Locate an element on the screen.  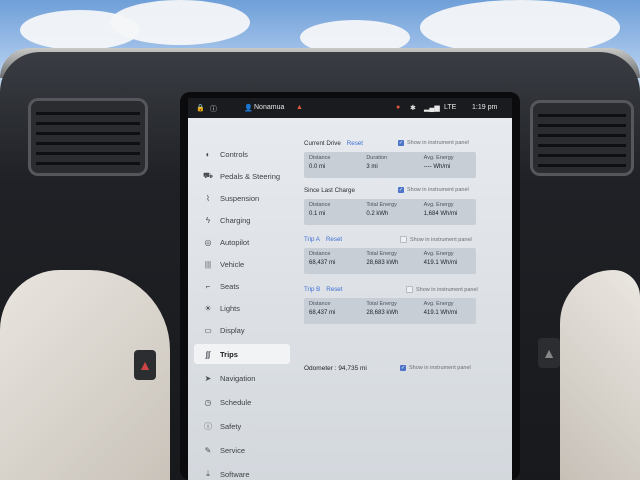
sidebar-item-lights: ☀ Lights is located at coordinates (242, 308).